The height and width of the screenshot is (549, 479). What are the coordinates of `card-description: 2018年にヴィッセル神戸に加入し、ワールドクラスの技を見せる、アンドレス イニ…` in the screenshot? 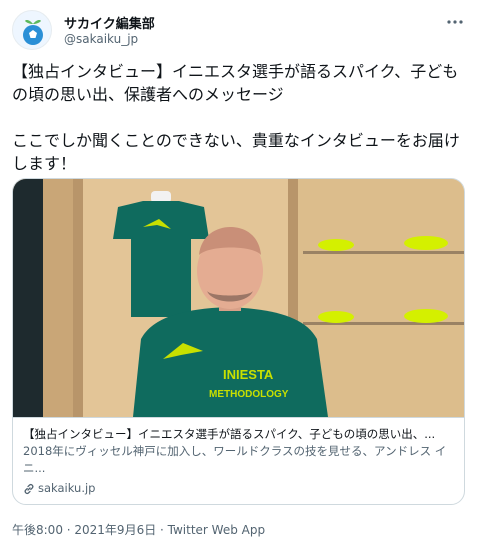 It's located at (235, 459).